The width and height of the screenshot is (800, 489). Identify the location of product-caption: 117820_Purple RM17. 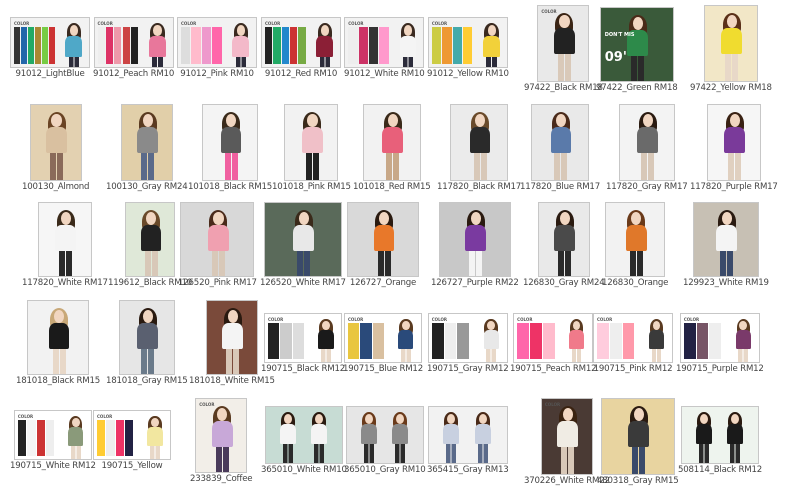
(734, 187).